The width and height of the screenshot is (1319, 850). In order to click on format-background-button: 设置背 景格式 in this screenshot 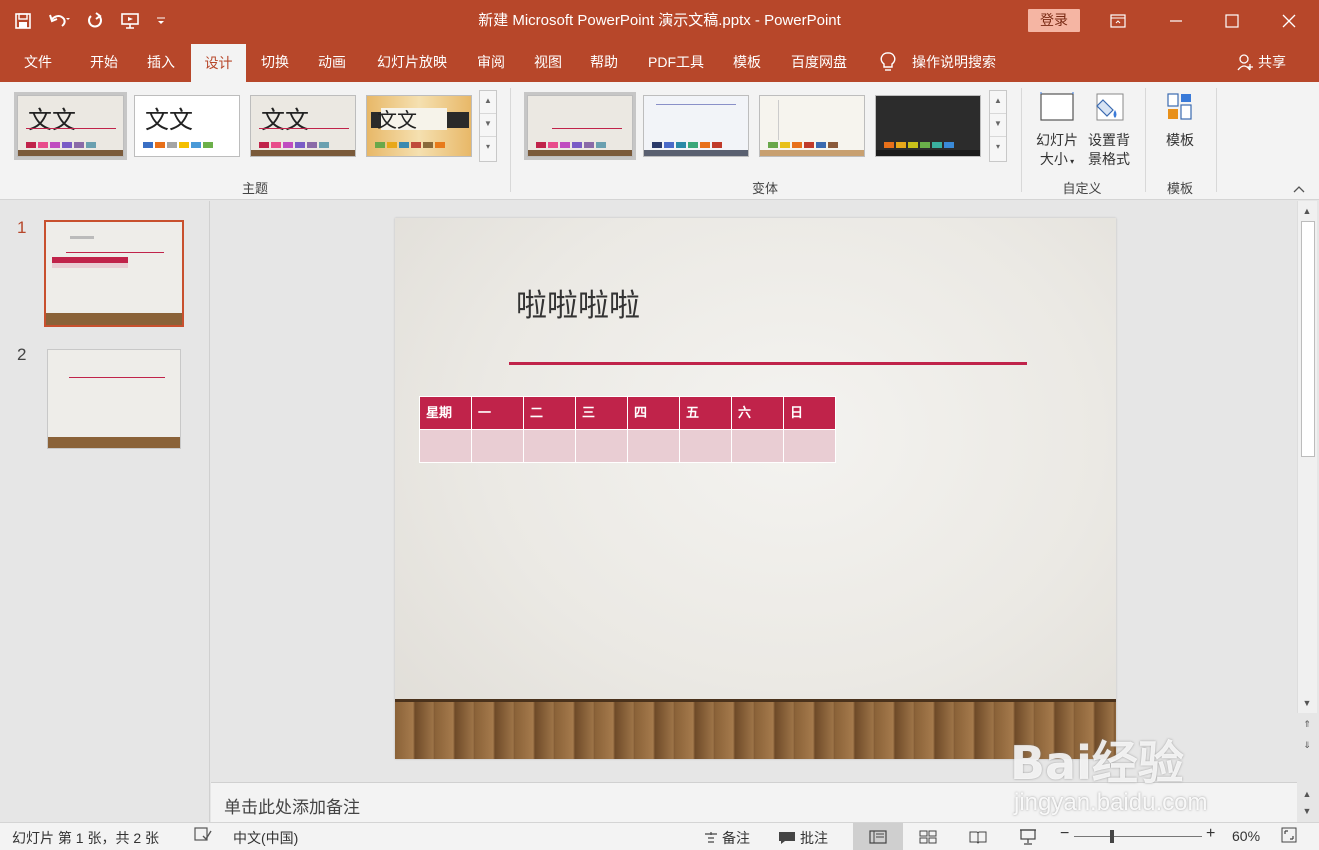, I will do `click(1109, 129)`.